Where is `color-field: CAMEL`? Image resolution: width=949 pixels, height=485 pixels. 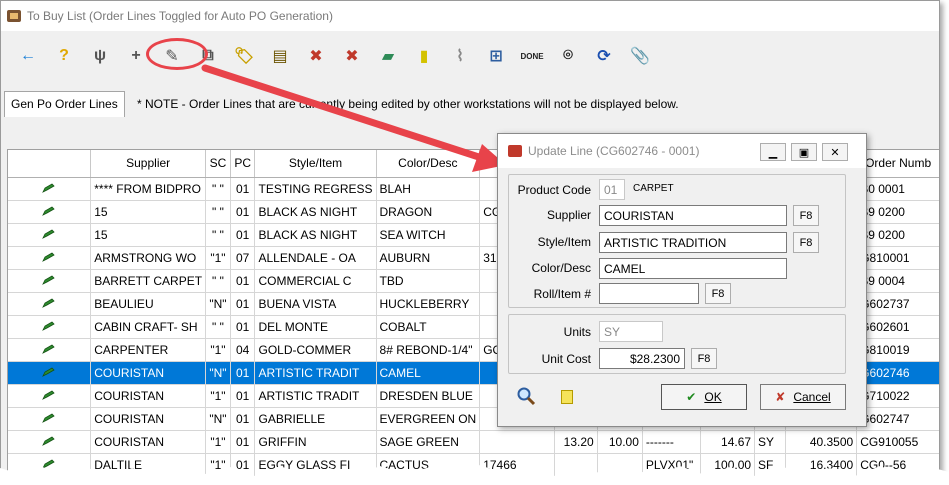 color-field: CAMEL is located at coordinates (693, 268).